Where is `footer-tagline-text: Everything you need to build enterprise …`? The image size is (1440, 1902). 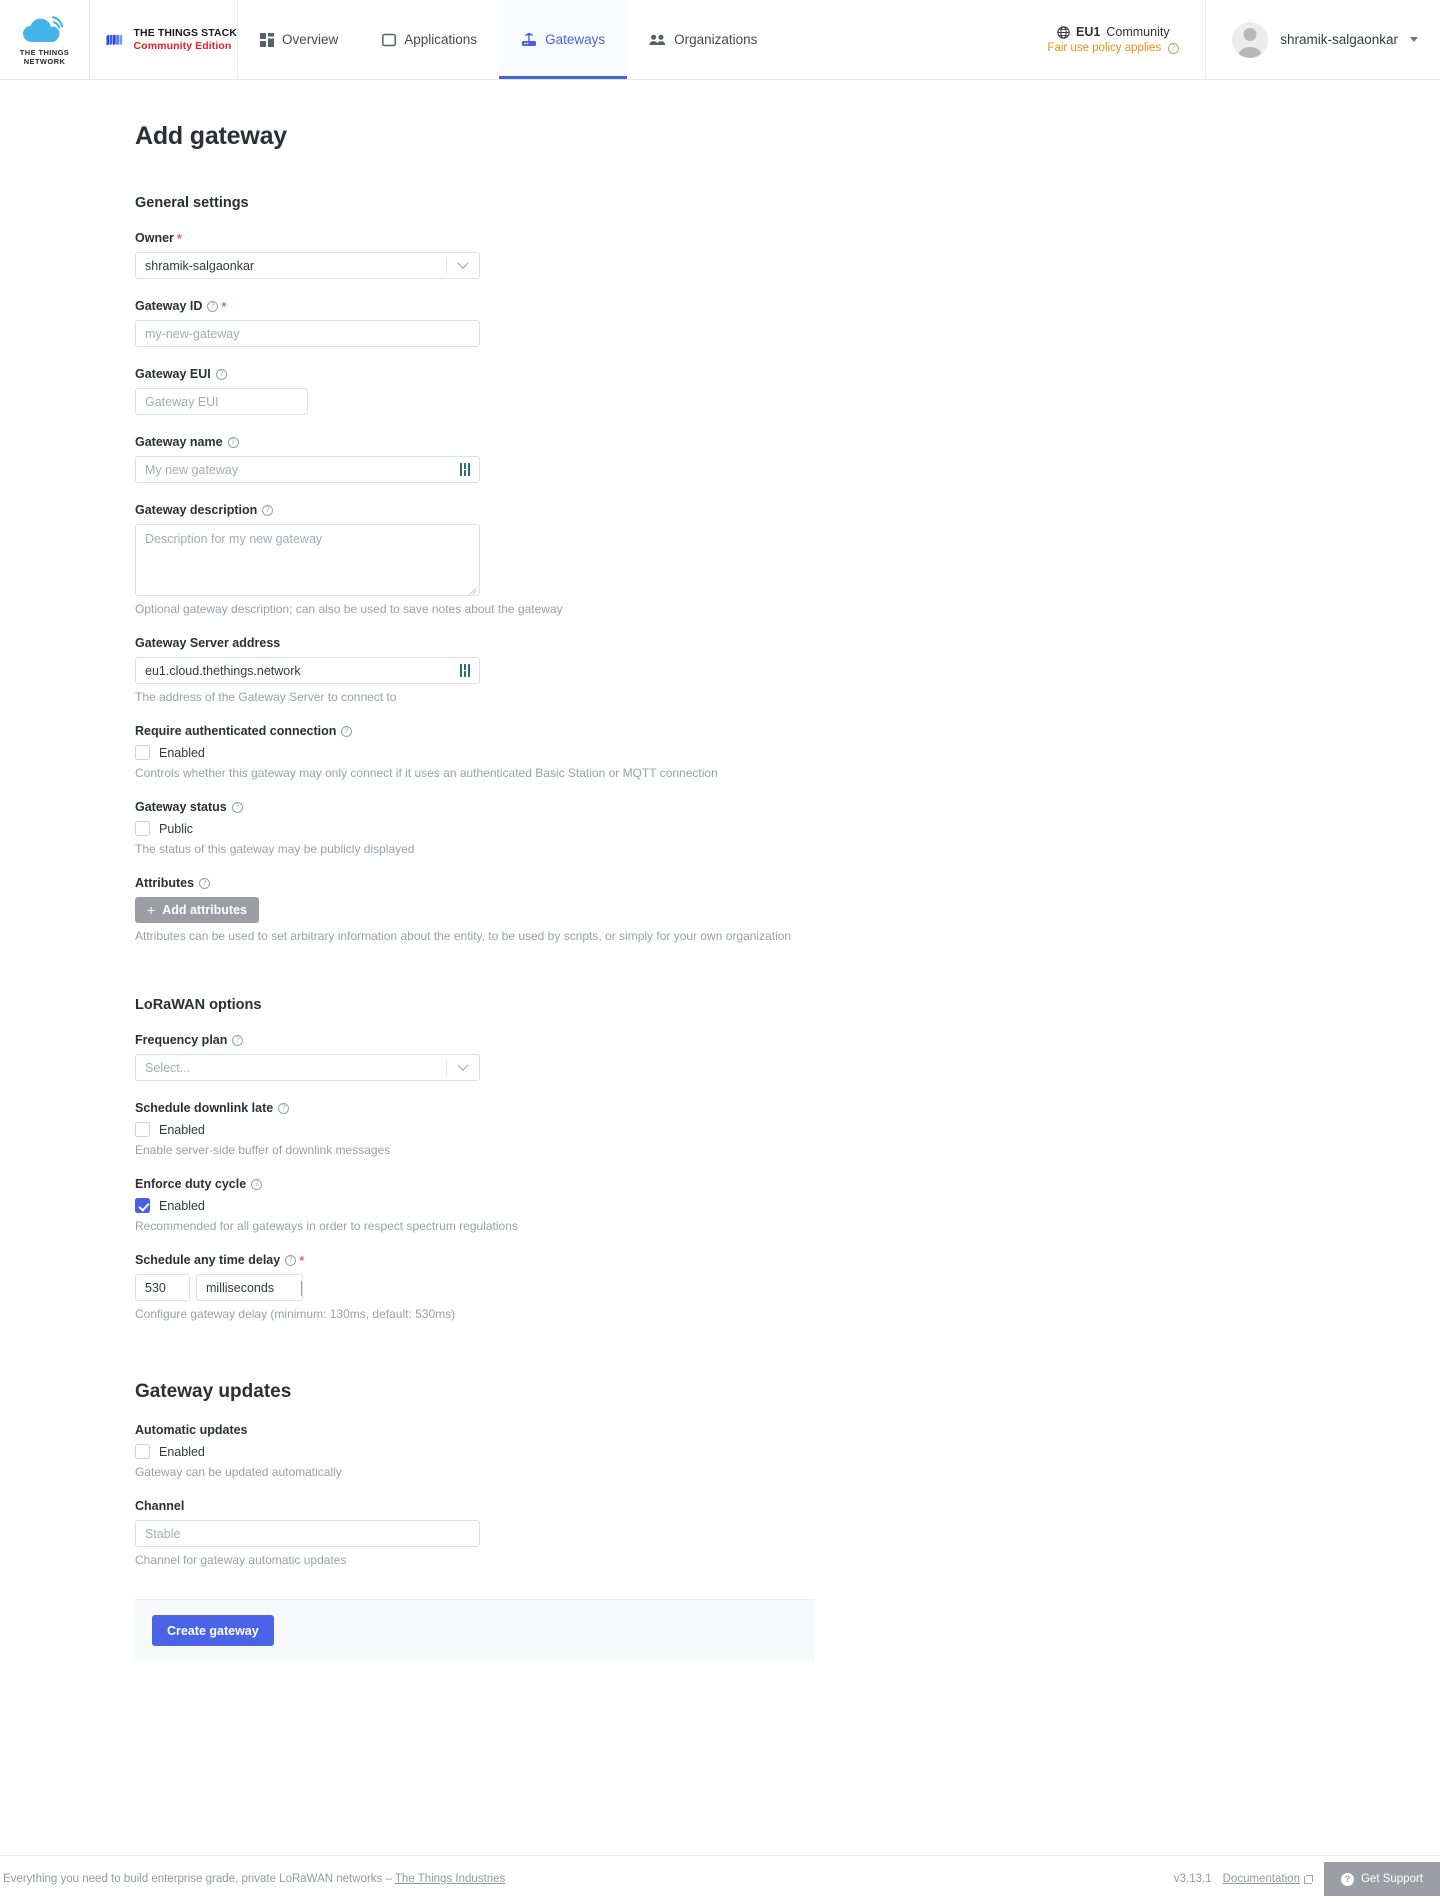
footer-tagline-text: Everything you need to build enterprise … is located at coordinates (199, 1879).